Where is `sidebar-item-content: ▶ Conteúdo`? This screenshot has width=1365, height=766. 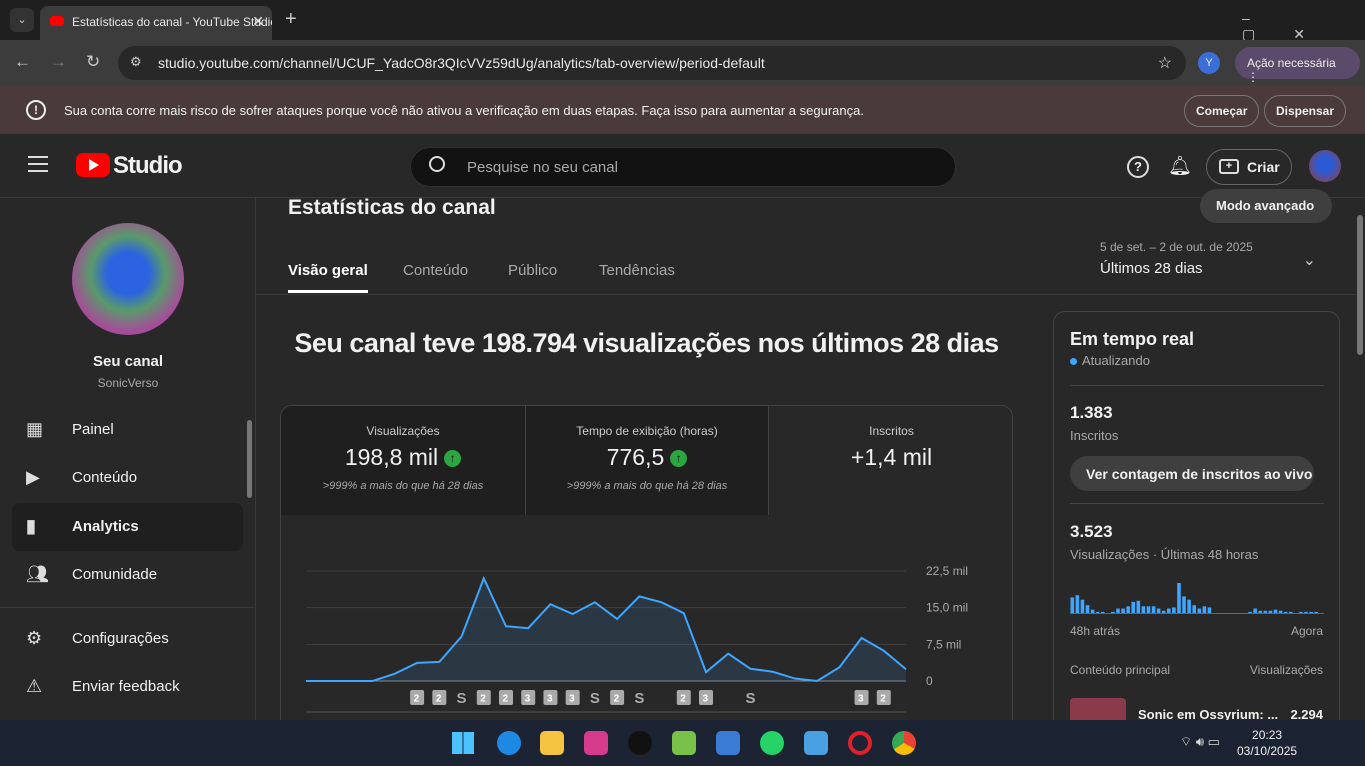 sidebar-item-content: ▶ Conteúdo is located at coordinates (127, 478).